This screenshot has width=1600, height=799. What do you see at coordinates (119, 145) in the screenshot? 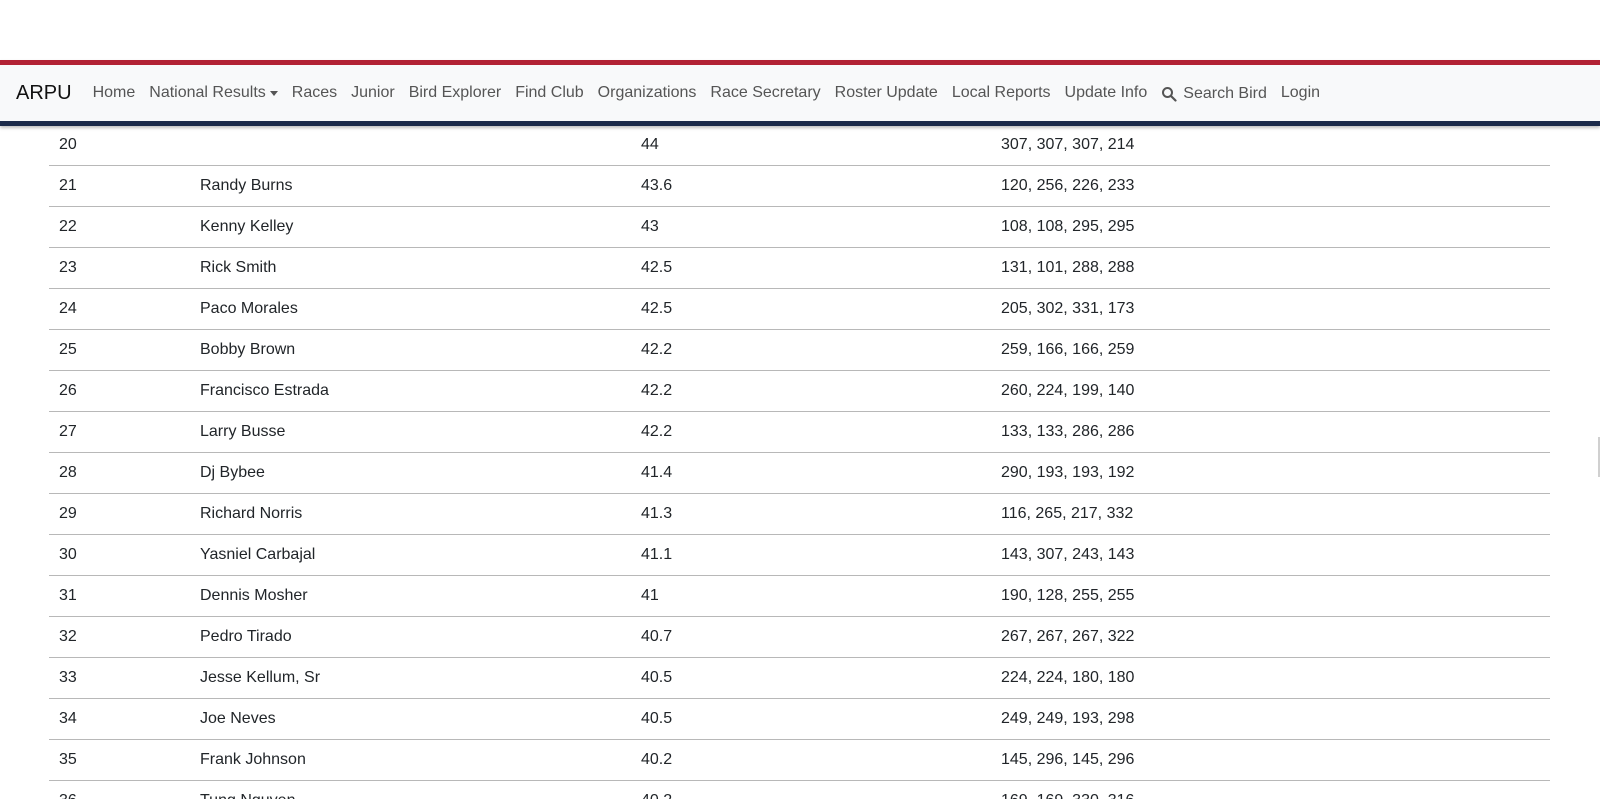
I see `rank-cell: 20` at bounding box center [119, 145].